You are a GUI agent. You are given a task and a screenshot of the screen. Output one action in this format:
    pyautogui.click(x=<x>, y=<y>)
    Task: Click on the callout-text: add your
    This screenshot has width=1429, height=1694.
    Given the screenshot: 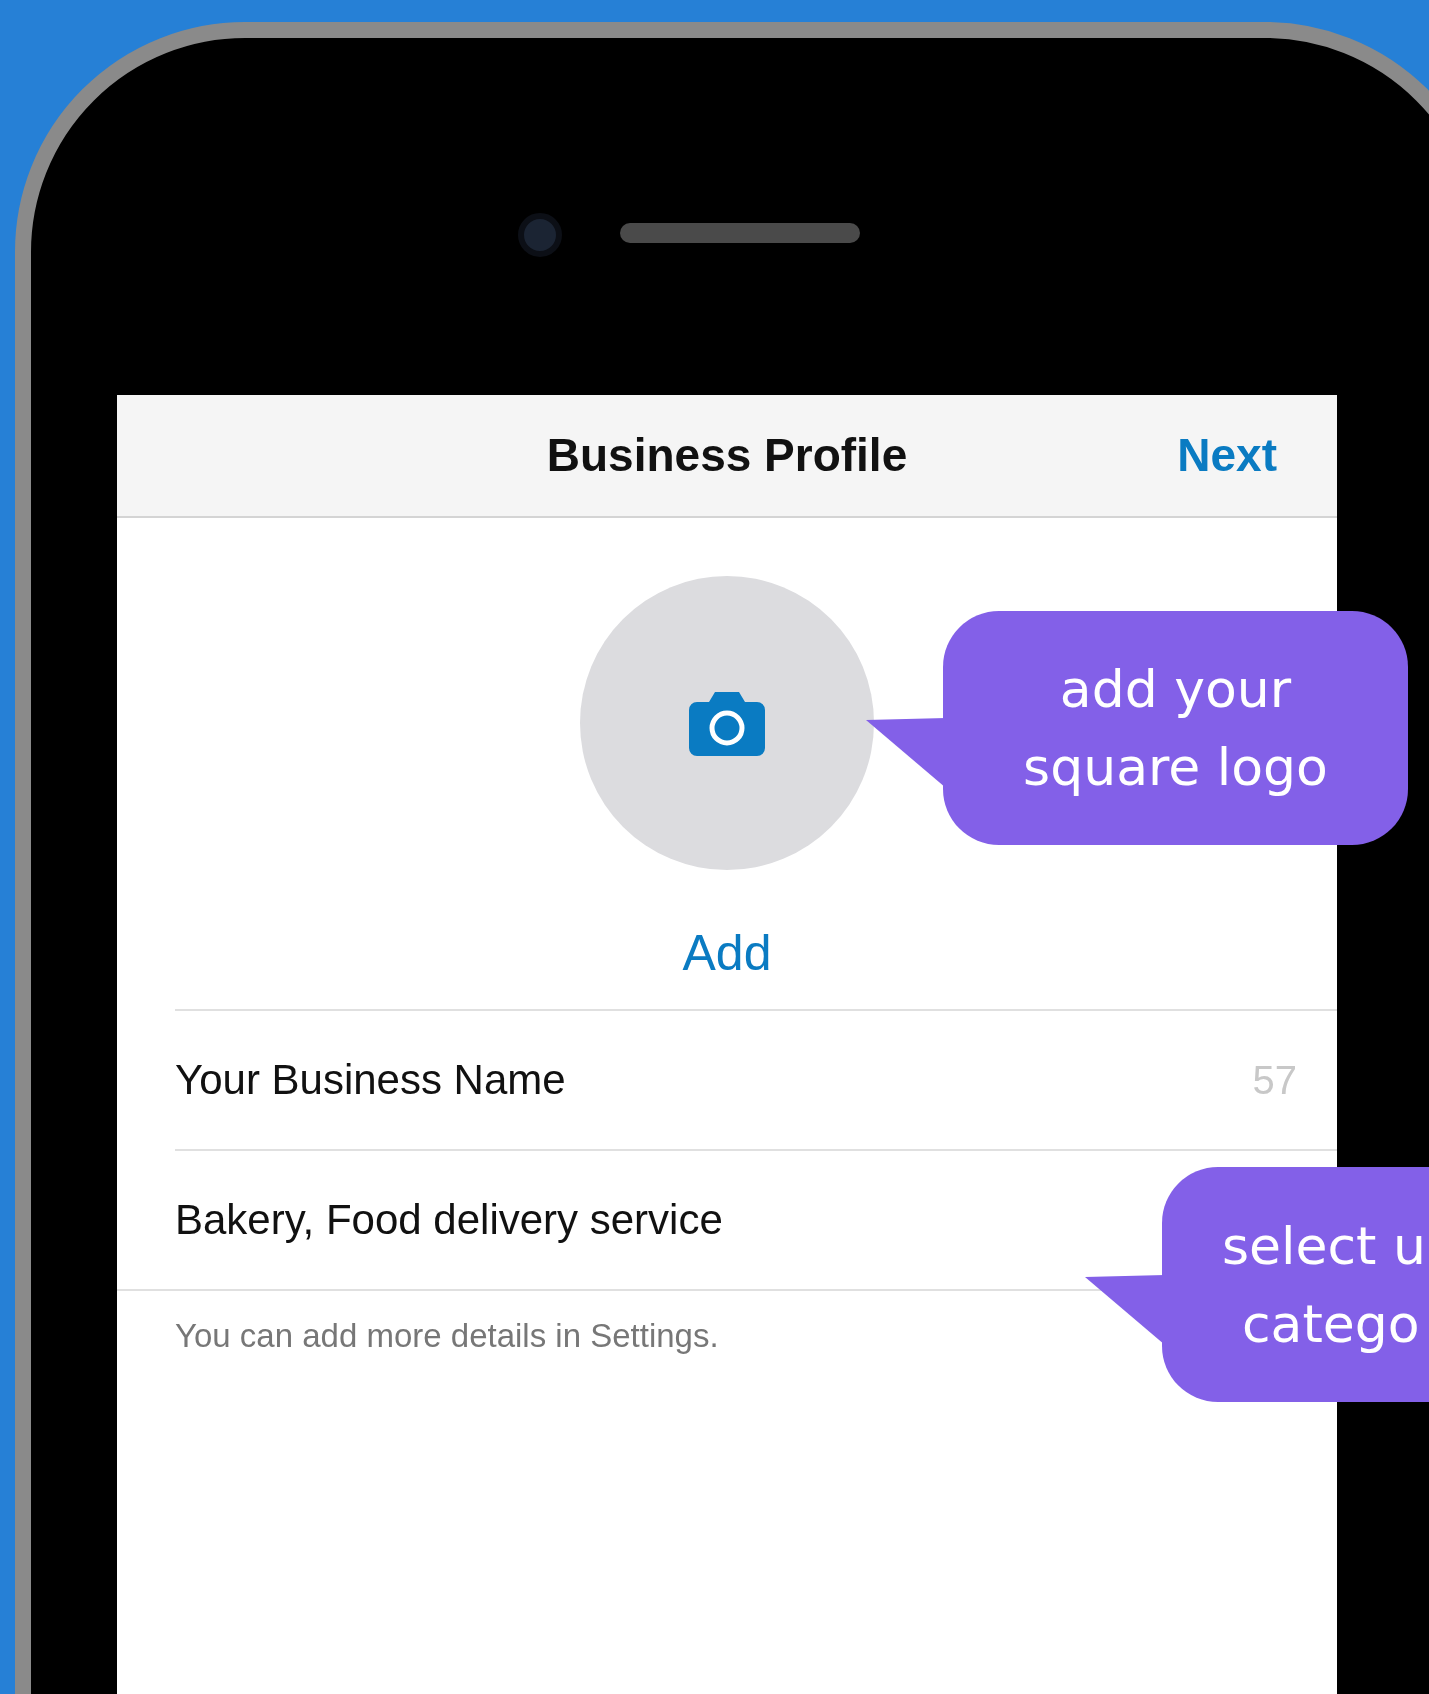 What is the action you would take?
    pyautogui.click(x=1175, y=689)
    